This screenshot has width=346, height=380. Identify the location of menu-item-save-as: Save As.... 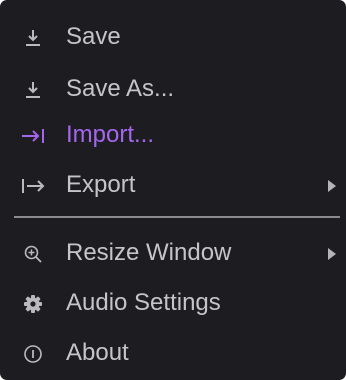
(173, 90).